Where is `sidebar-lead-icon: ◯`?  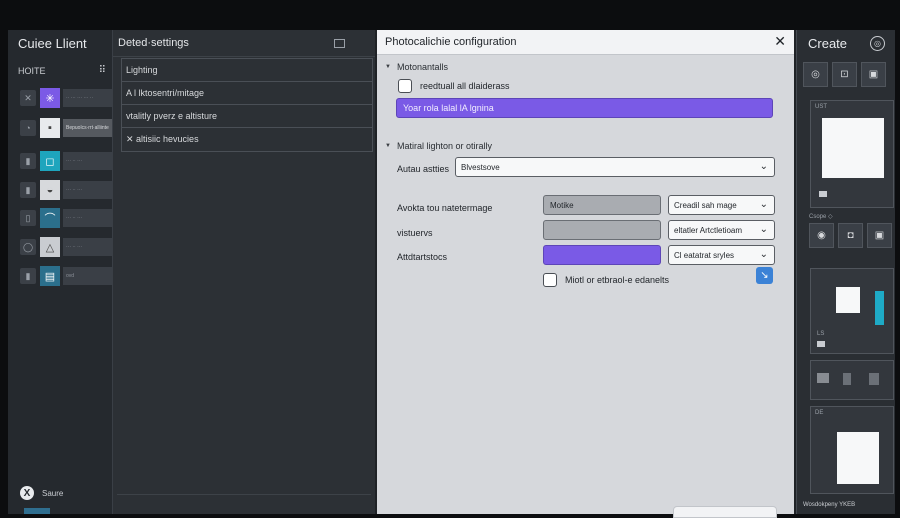
sidebar-lead-icon: ◯ is located at coordinates (28, 247).